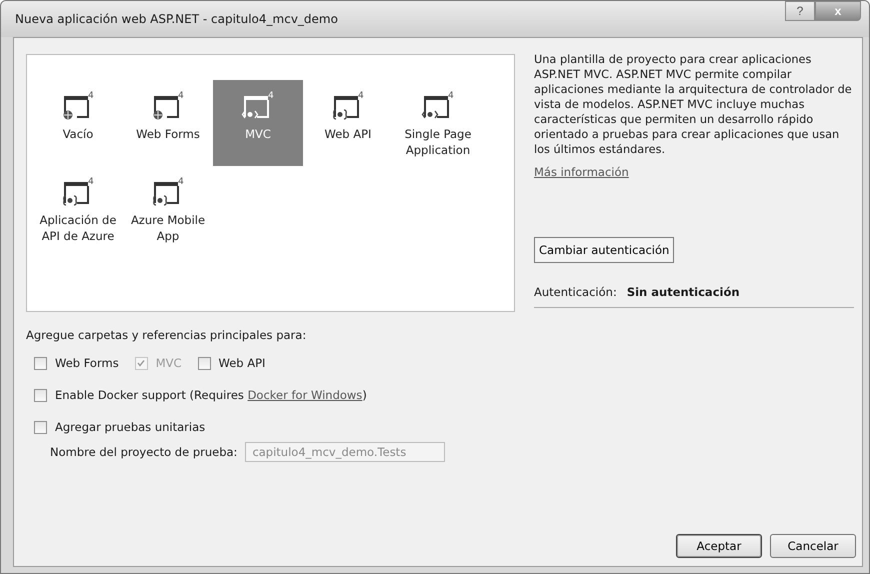 Image resolution: width=870 pixels, height=574 pixels. I want to click on check-icon, so click(141, 363).